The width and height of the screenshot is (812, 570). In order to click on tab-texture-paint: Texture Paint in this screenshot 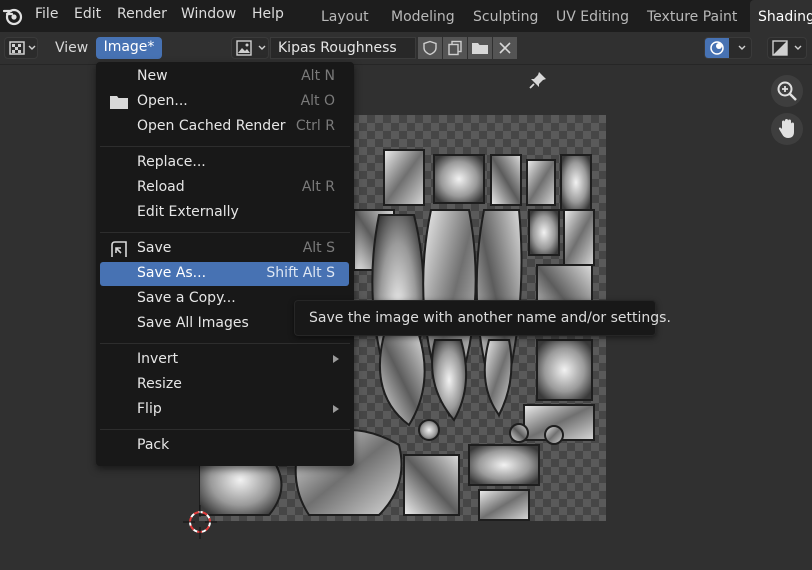, I will do `click(692, 16)`.